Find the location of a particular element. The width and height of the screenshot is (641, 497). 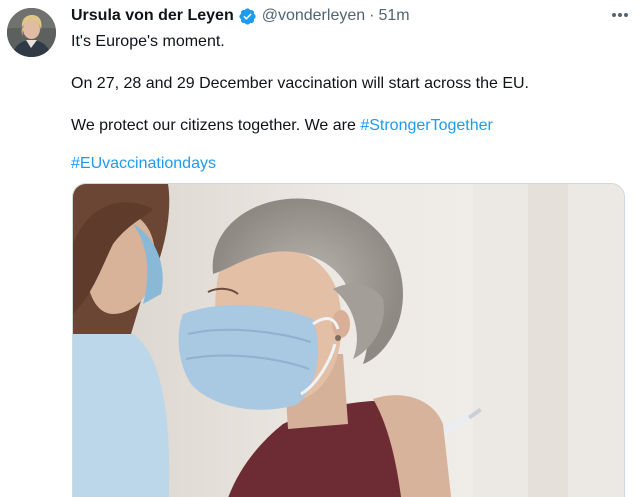

tweet-text-line-1: It's Europe's moment. is located at coordinates (148, 41).